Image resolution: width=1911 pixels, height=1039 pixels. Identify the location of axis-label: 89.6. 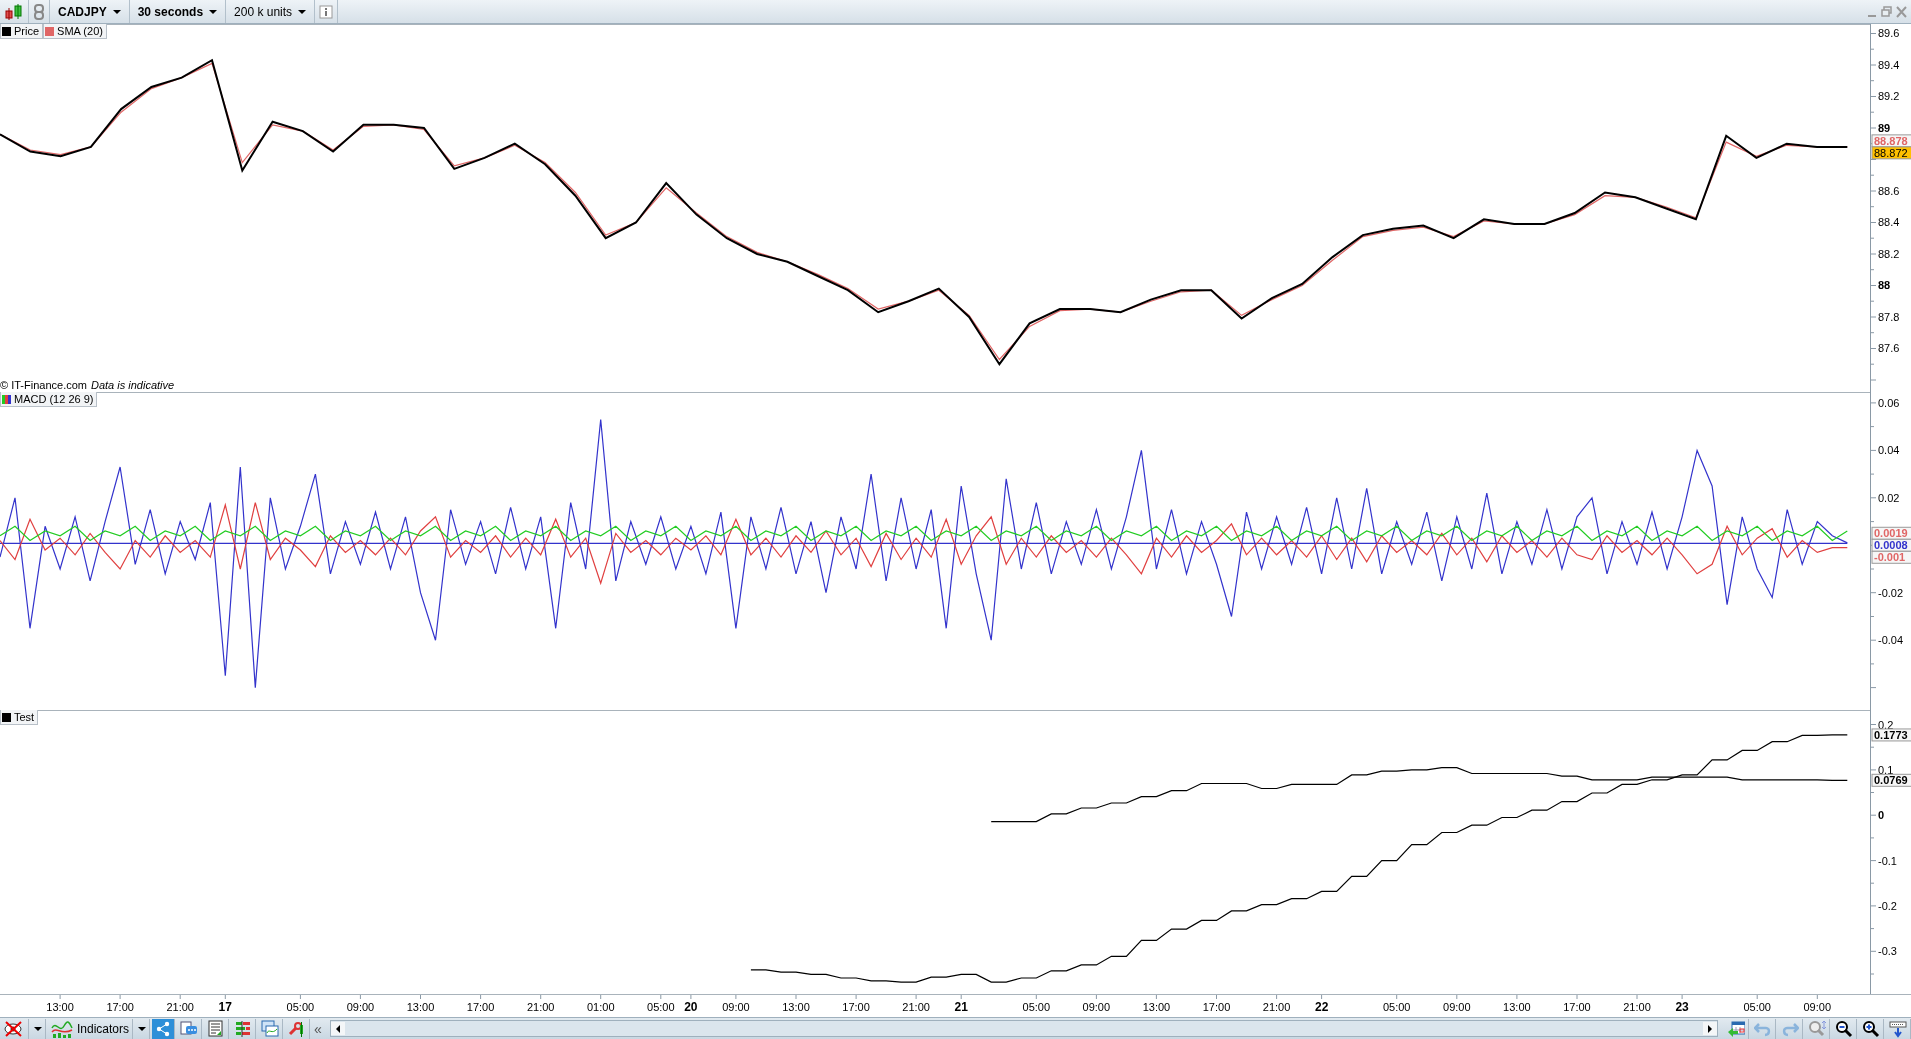
(1889, 33).